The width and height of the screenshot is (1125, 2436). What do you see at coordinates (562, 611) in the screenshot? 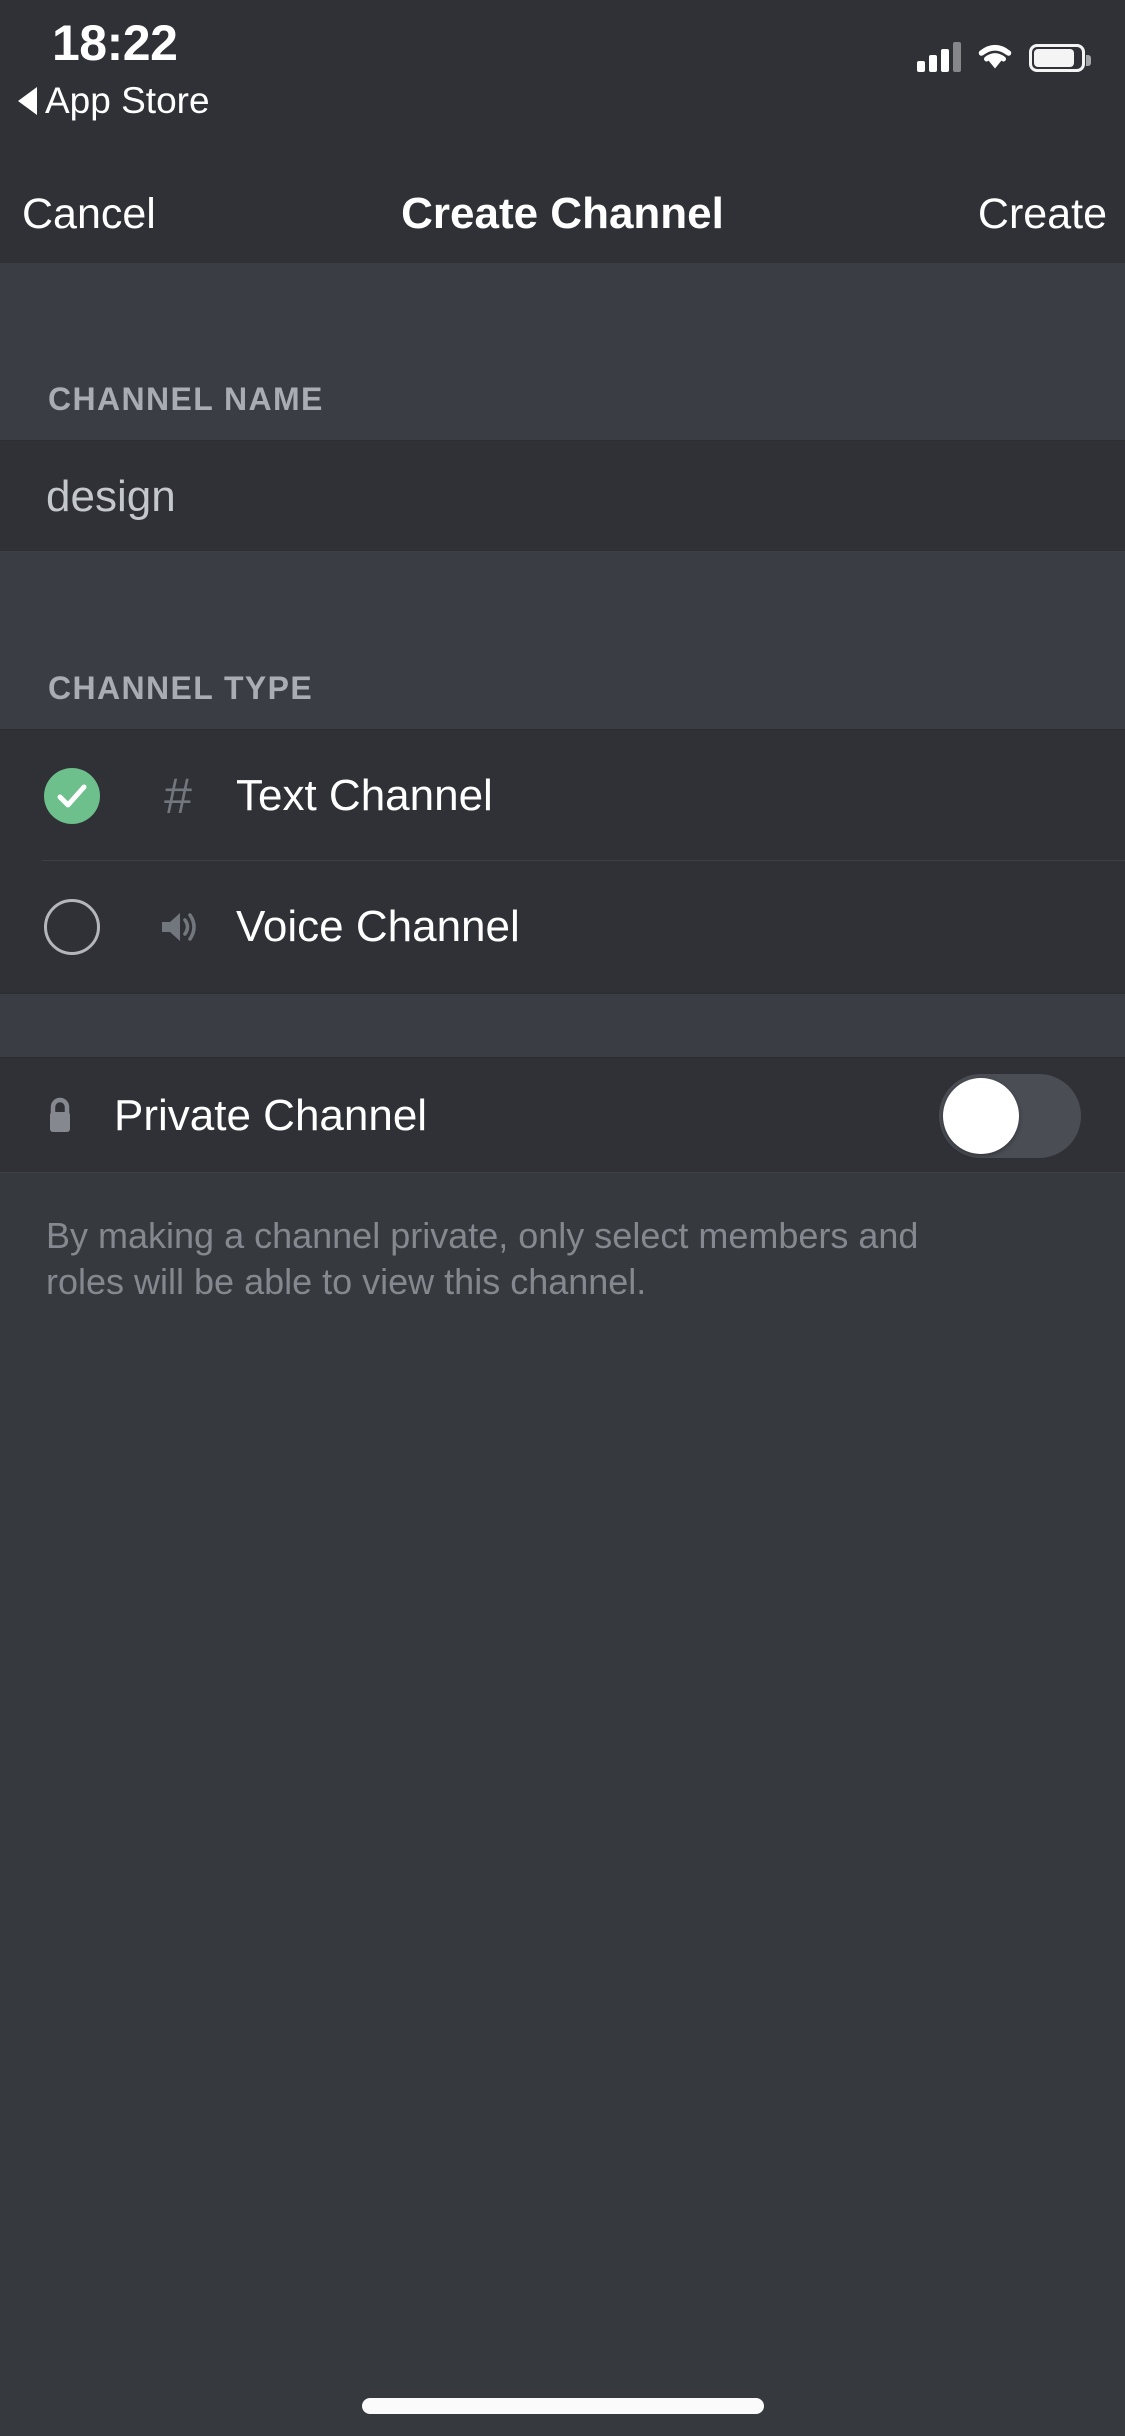
I see `channel-type-section-spacer` at bounding box center [562, 611].